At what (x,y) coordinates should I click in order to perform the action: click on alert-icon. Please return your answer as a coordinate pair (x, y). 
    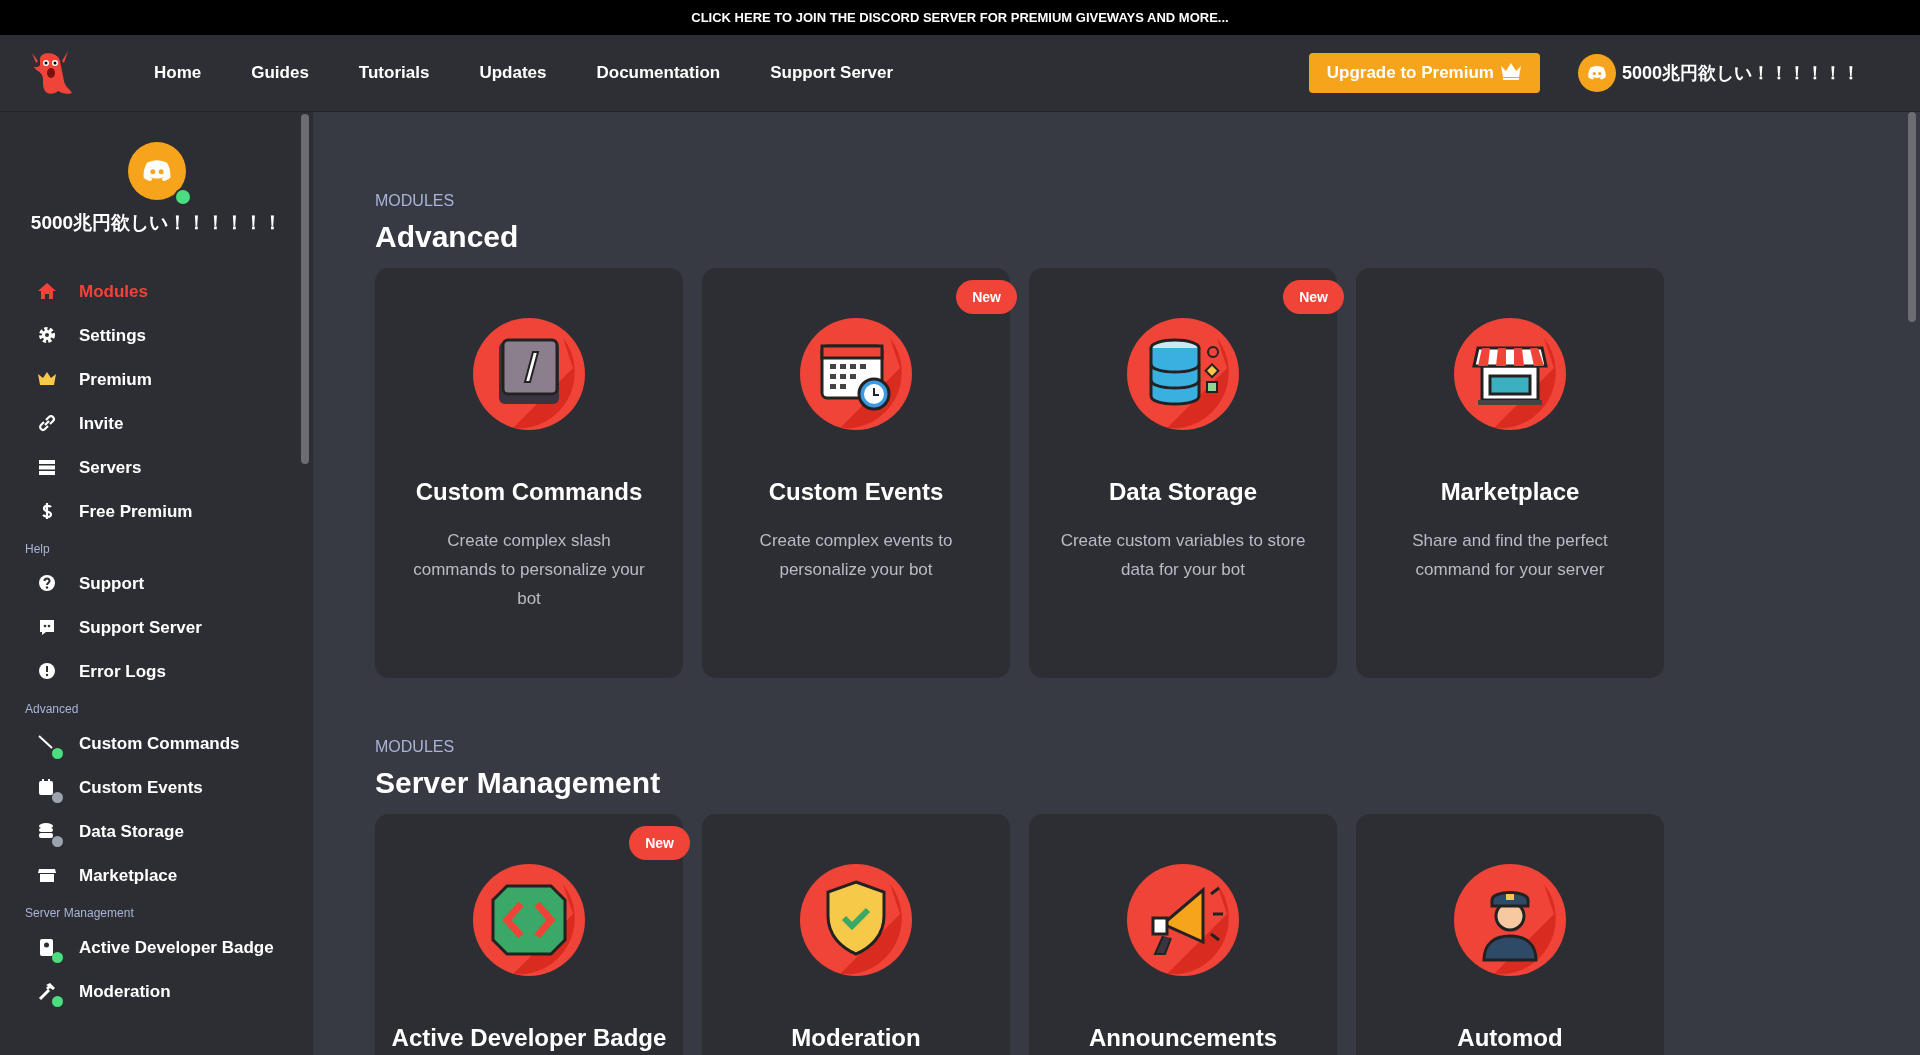
    Looking at the image, I should click on (47, 671).